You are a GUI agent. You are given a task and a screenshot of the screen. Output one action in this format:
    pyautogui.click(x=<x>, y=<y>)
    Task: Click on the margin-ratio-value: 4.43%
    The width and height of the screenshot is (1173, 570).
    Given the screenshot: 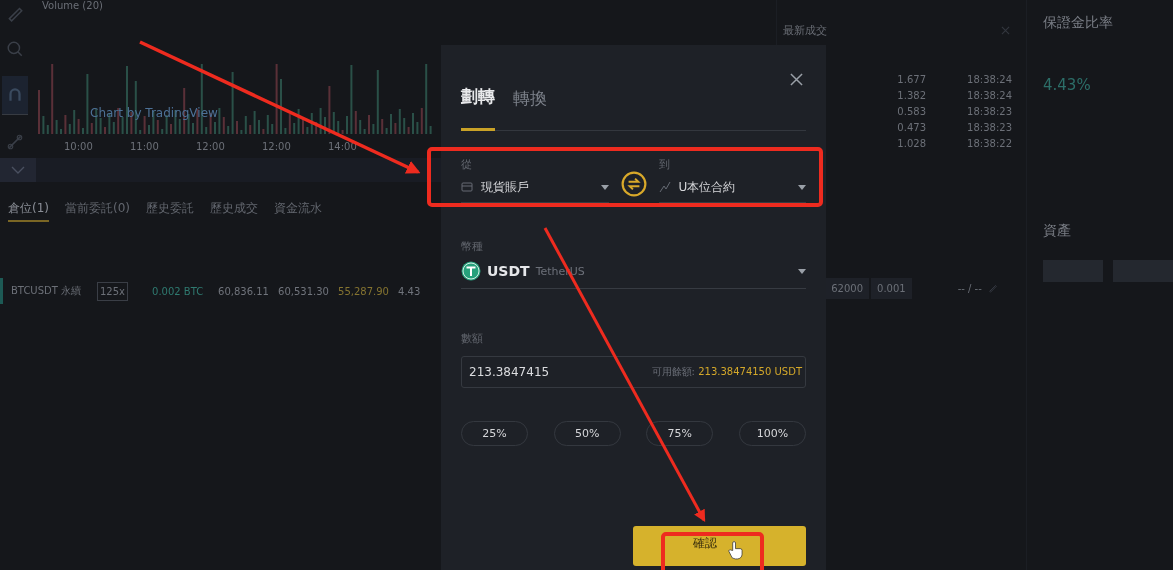 What is the action you would take?
    pyautogui.click(x=1067, y=85)
    